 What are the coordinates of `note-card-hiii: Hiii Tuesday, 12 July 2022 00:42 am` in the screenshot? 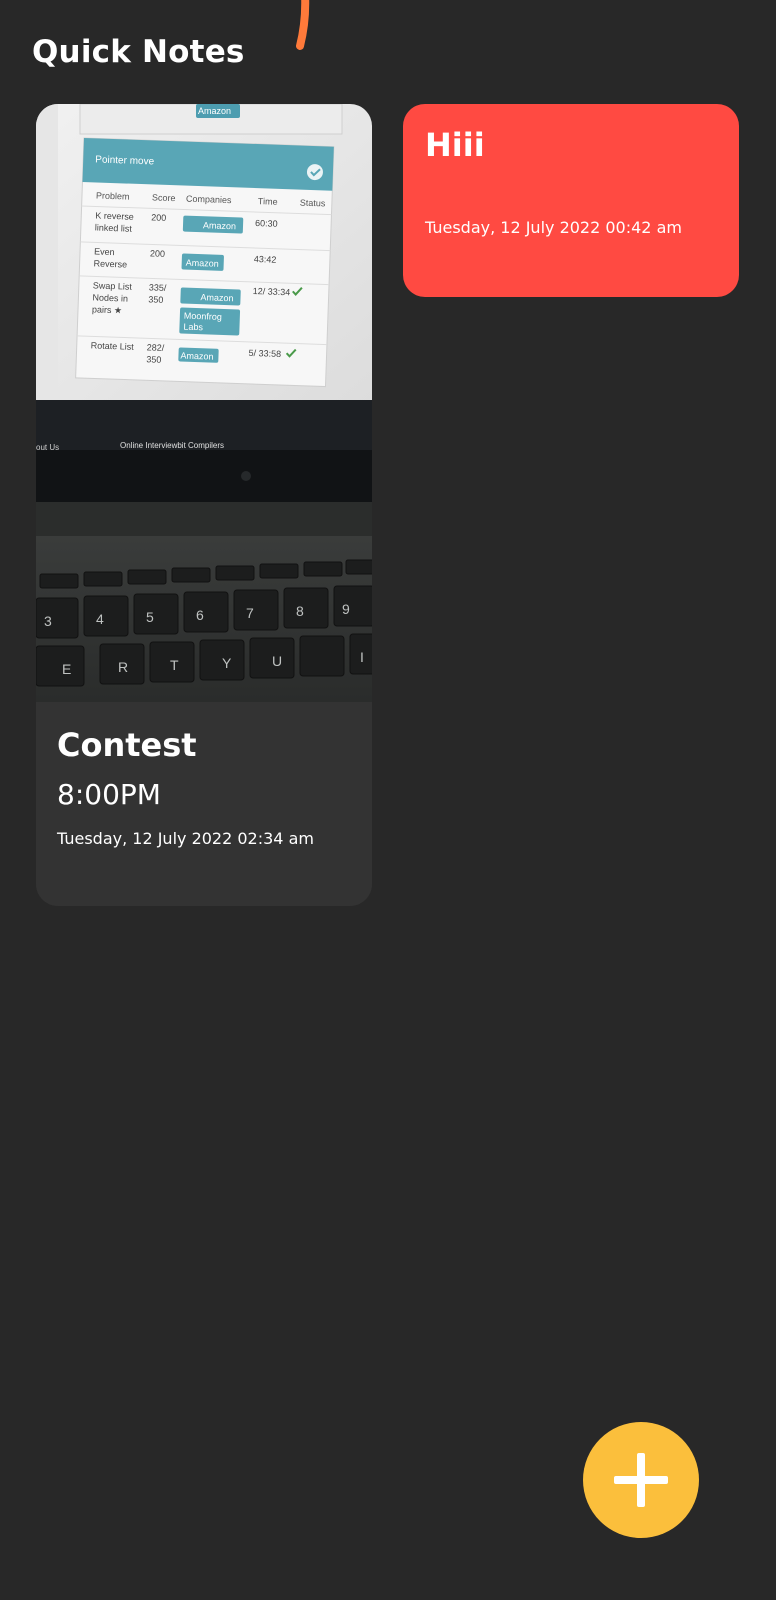 It's located at (571, 200).